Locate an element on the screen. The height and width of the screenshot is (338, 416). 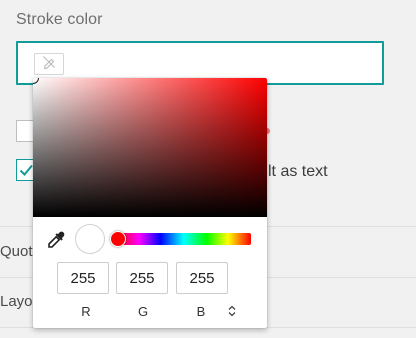
default-as-text-label: lt as text is located at coordinates (298, 171).